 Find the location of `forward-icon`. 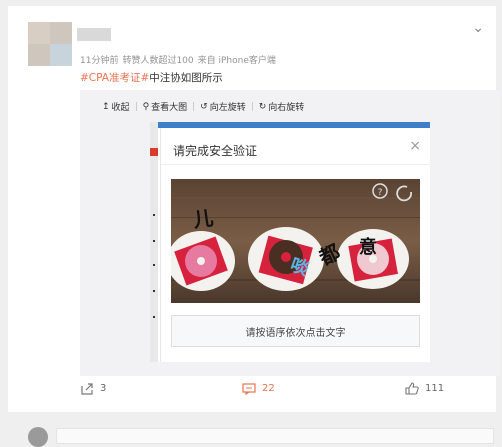

forward-icon is located at coordinates (87, 389).